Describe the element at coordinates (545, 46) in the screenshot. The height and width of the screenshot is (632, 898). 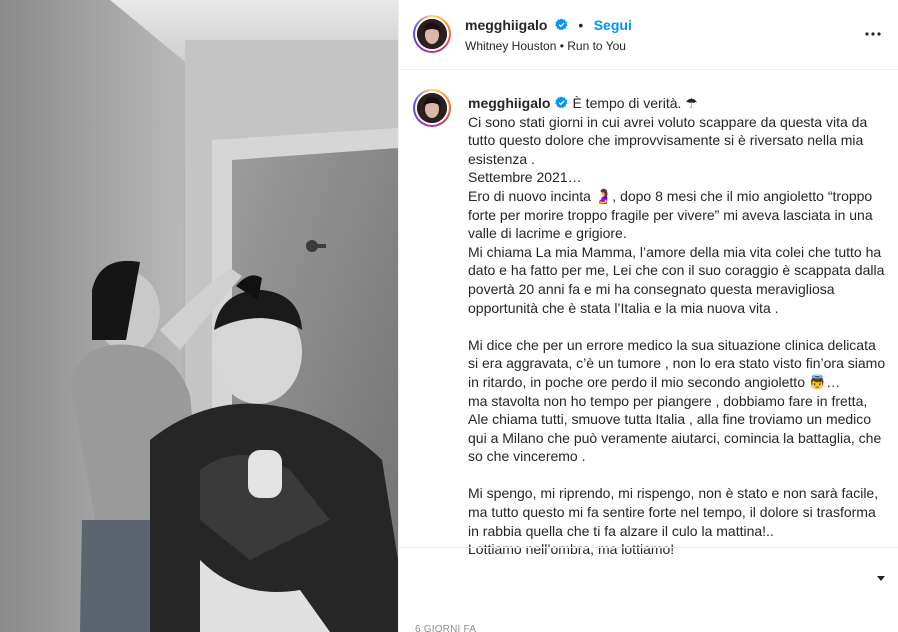
I see `audio-track-link: Whitney Houston • Run to You` at that location.